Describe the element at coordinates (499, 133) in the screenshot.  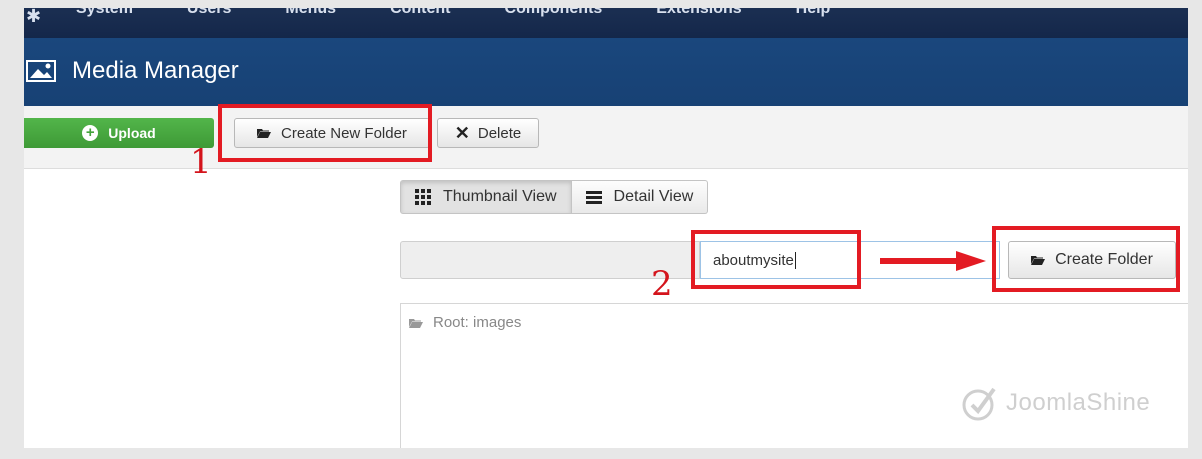
I see `delete-label: Delete` at that location.